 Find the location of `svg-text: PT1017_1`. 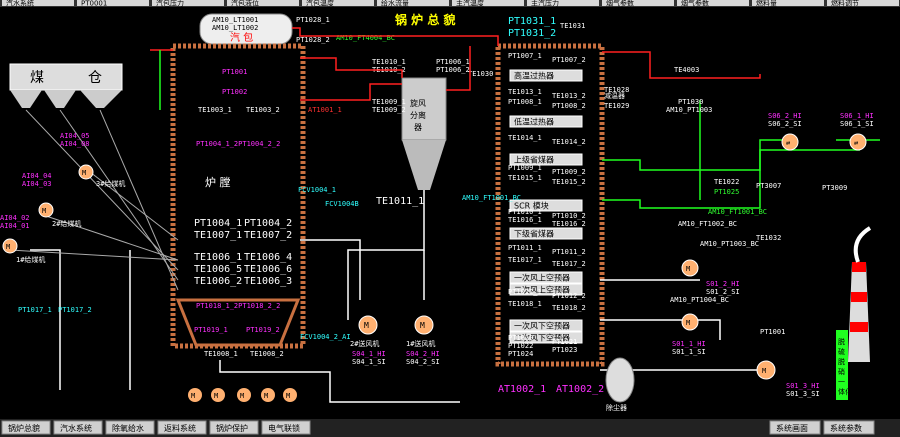

svg-text: PT1017_1 is located at coordinates (35, 310).